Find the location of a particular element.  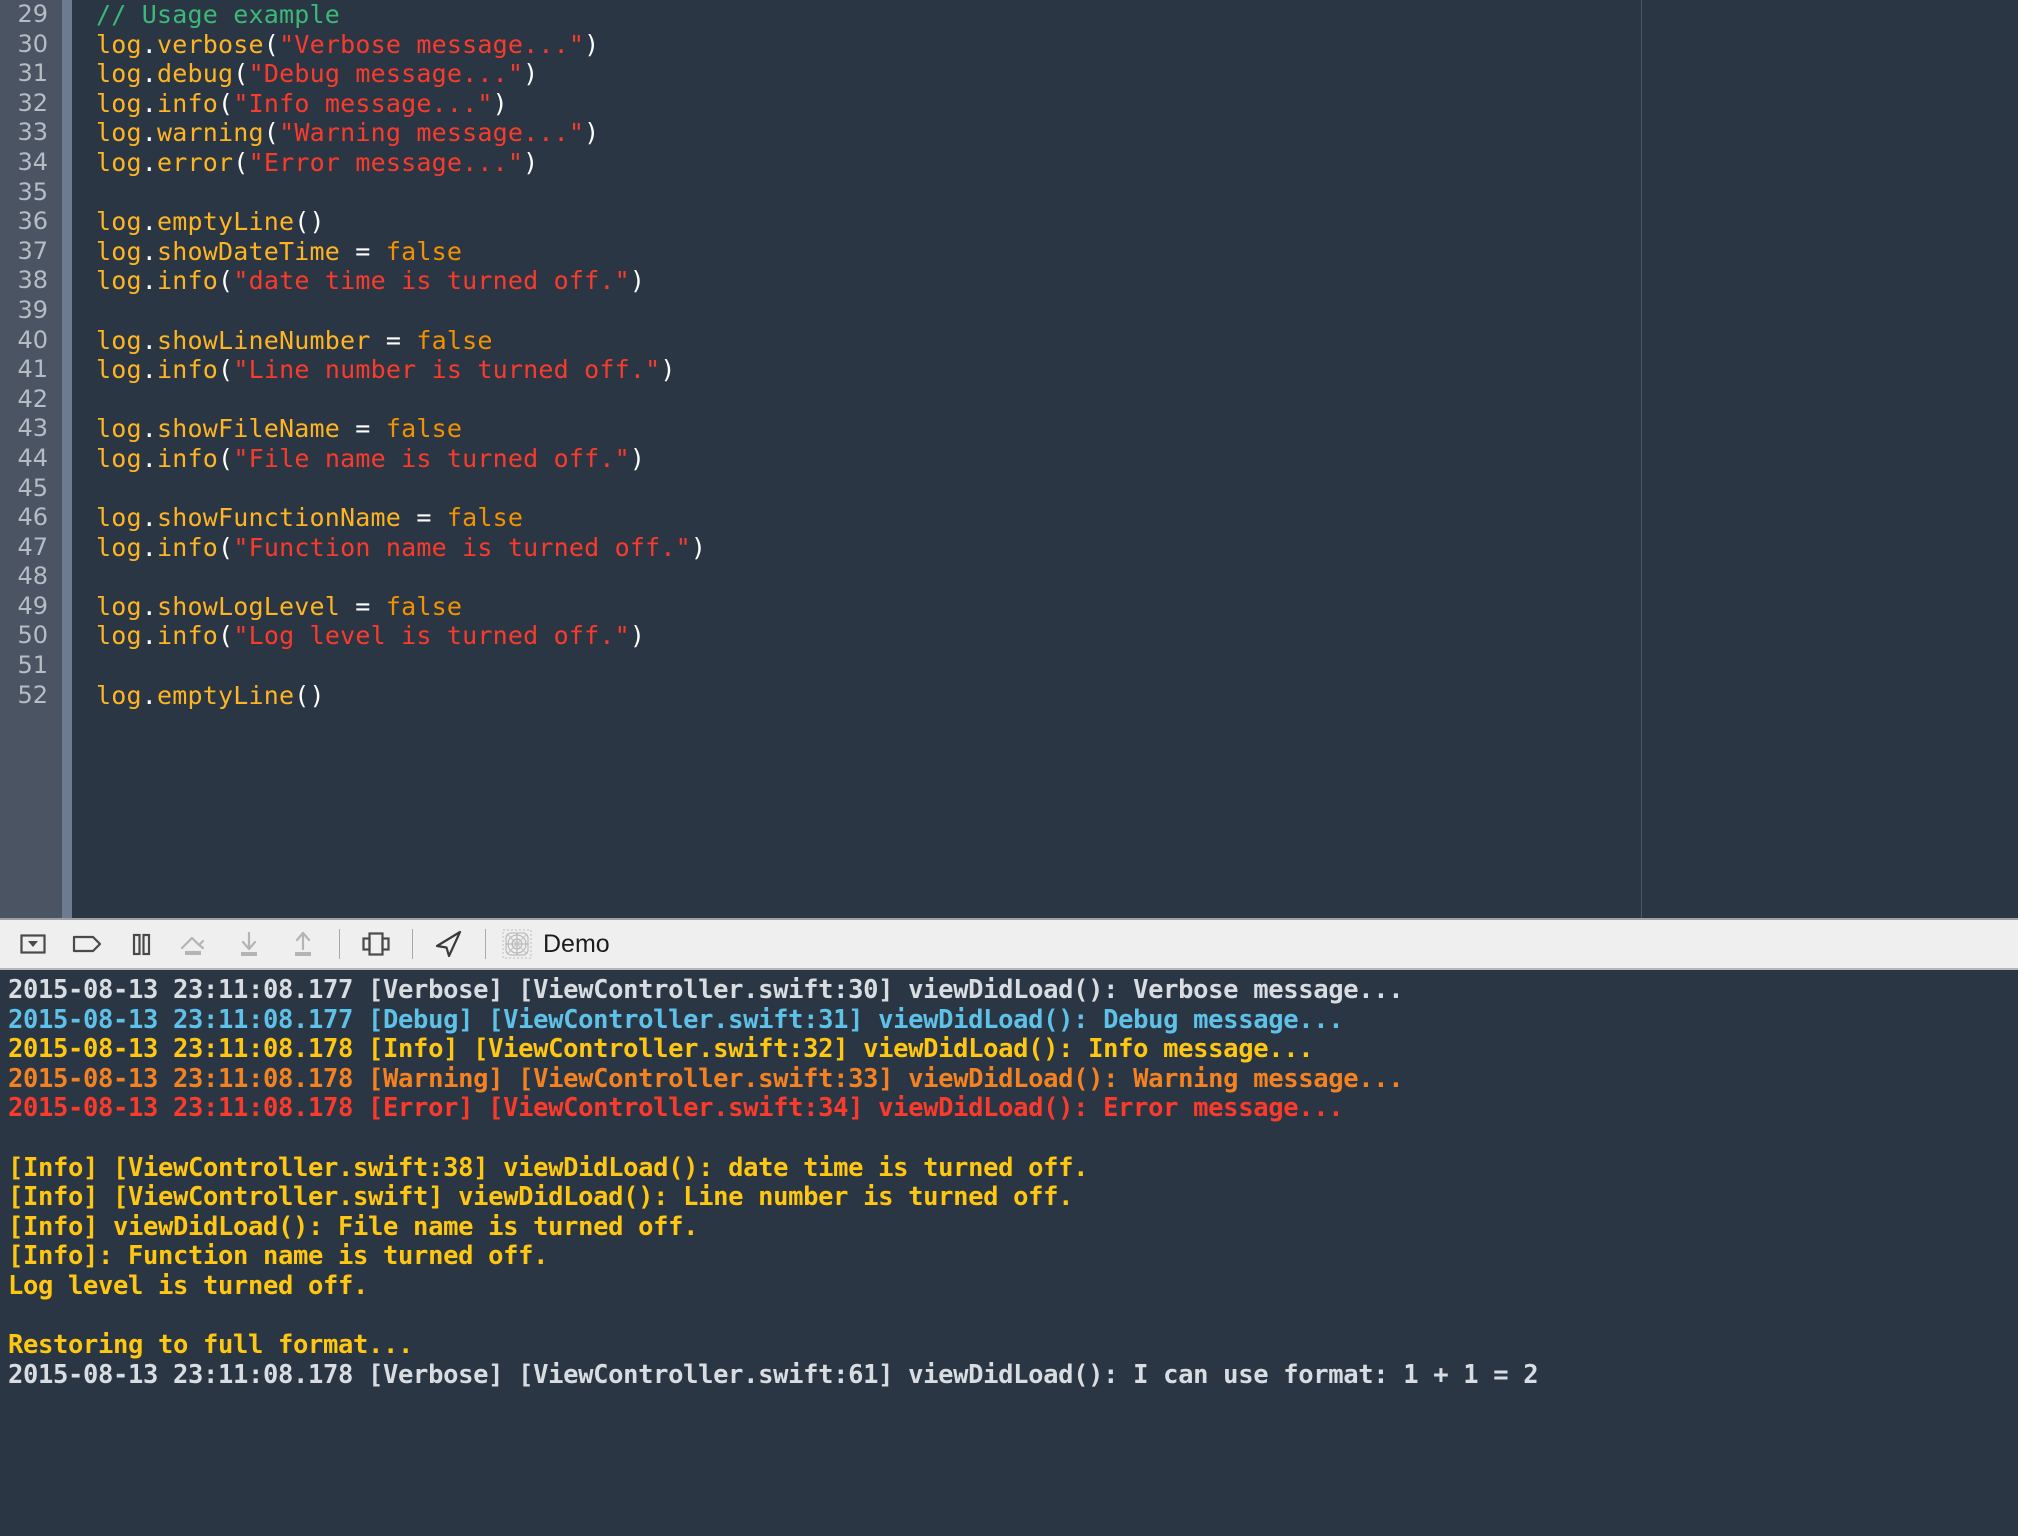

debug-view-hierarchy-icon is located at coordinates (376, 944).